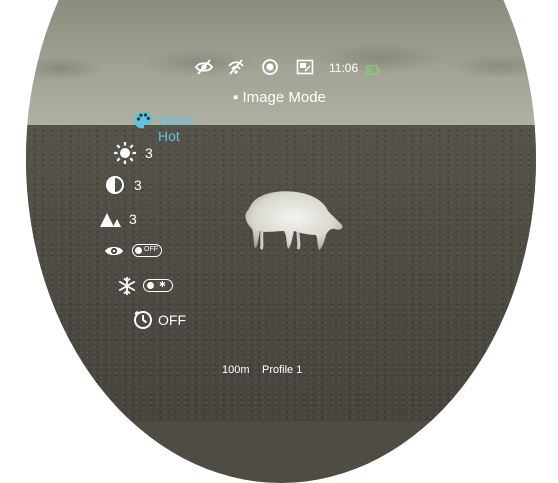  What do you see at coordinates (162, 284) in the screenshot?
I see `toggle-sun-glyph: ✱` at bounding box center [162, 284].